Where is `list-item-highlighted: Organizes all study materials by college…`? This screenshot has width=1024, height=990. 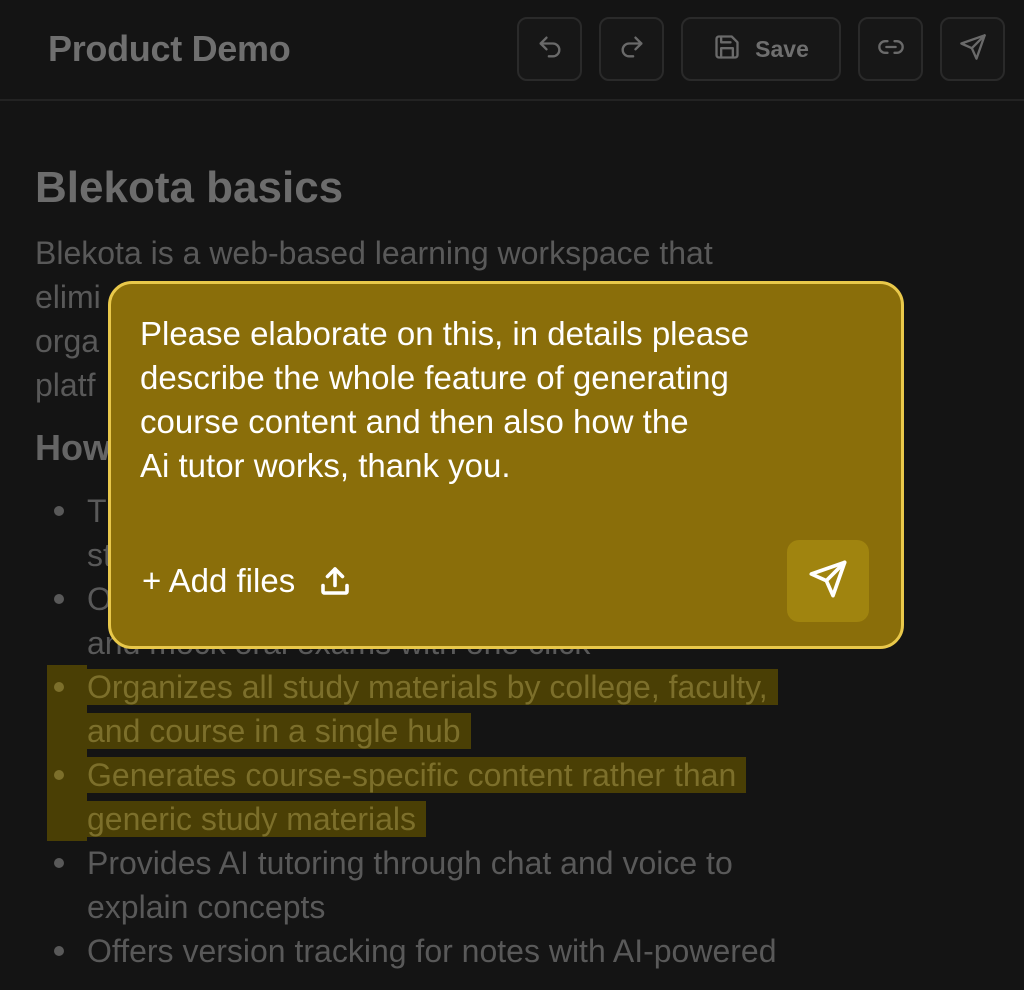 list-item-highlighted: Organizes all study materials by college… is located at coordinates (490, 709).